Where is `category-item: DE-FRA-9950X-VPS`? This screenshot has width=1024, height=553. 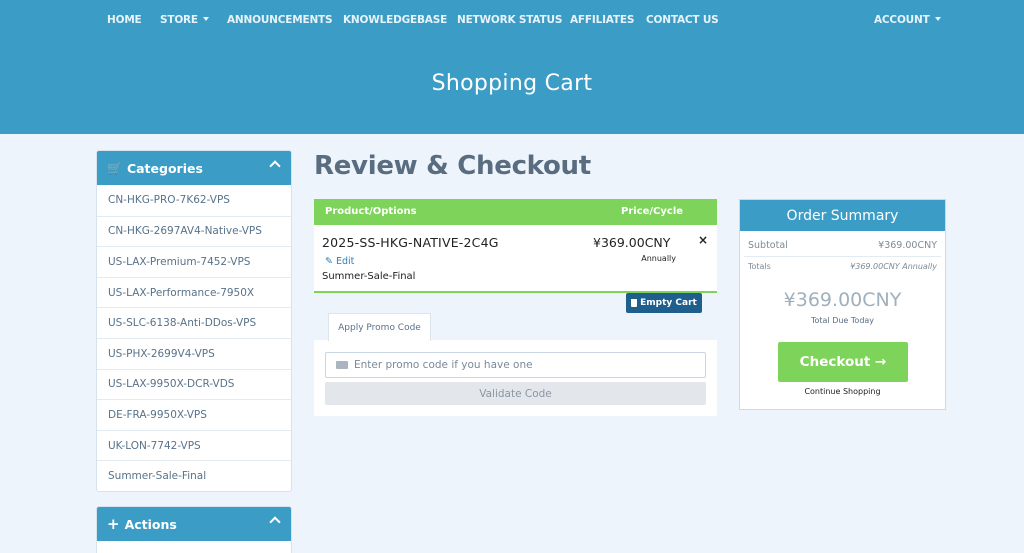 category-item: DE-FRA-9950X-VPS is located at coordinates (194, 414).